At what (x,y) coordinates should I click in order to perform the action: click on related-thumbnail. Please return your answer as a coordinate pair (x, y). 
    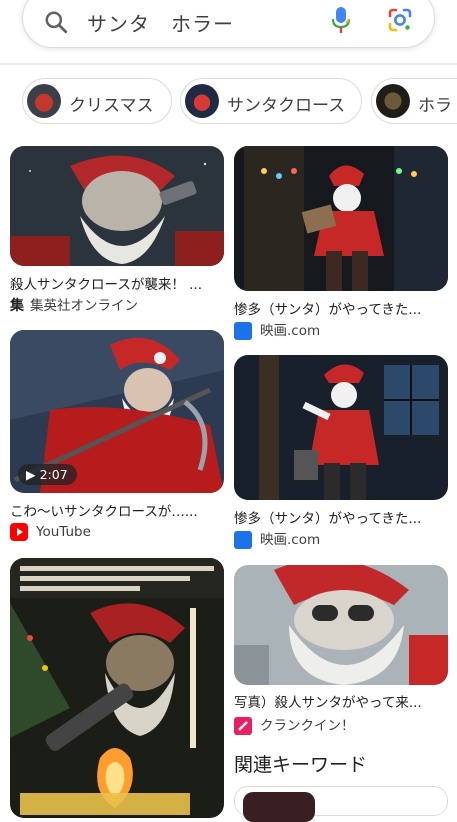
    Looking at the image, I should click on (279, 807).